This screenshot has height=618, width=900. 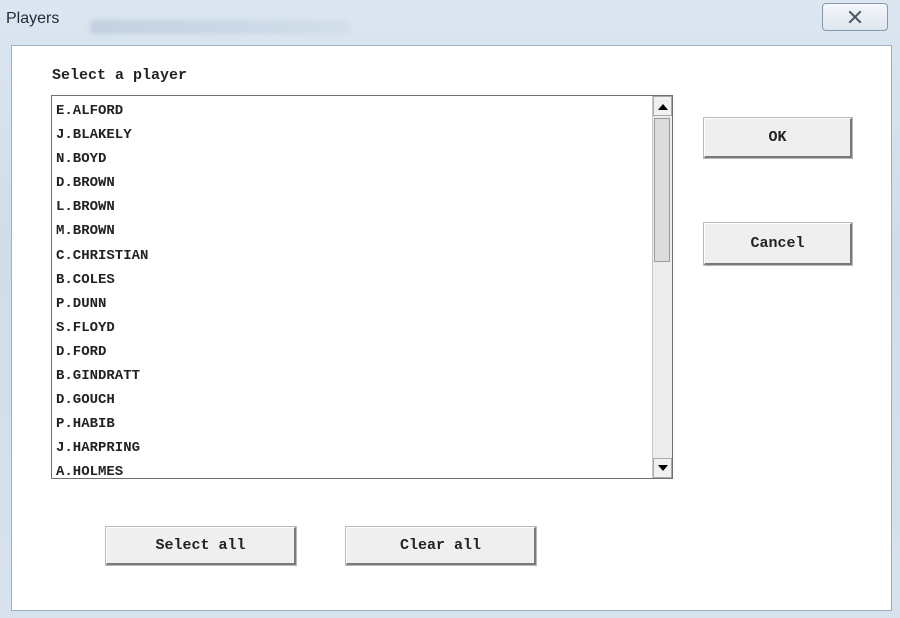 I want to click on window-title: Players, so click(x=33, y=18).